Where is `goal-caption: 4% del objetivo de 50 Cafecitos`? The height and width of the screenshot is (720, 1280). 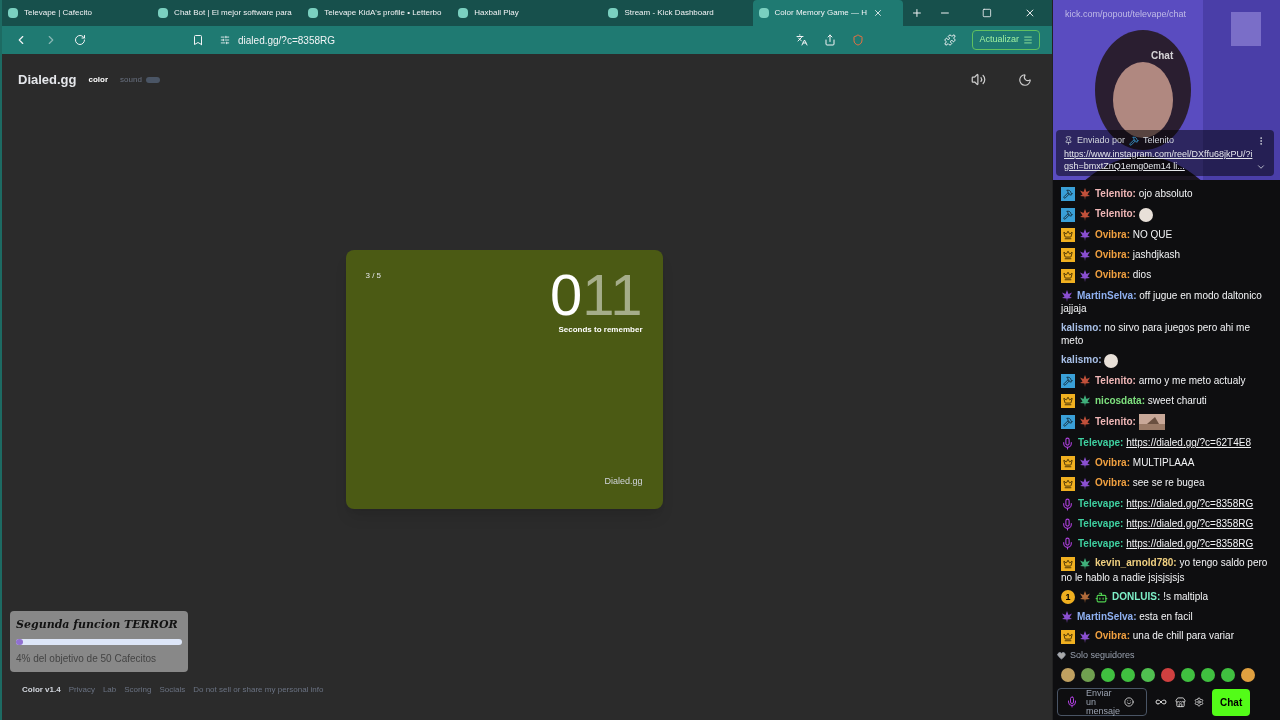
goal-caption: 4% del objetivo de 50 Cafecitos is located at coordinates (87, 659).